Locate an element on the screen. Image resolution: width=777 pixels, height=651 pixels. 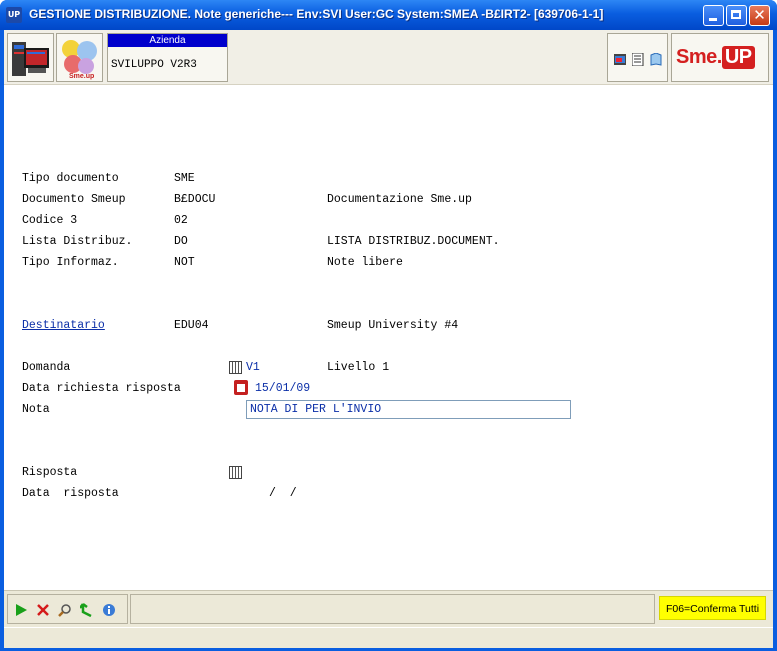
close-button: ✕ is located at coordinates (759, 15).